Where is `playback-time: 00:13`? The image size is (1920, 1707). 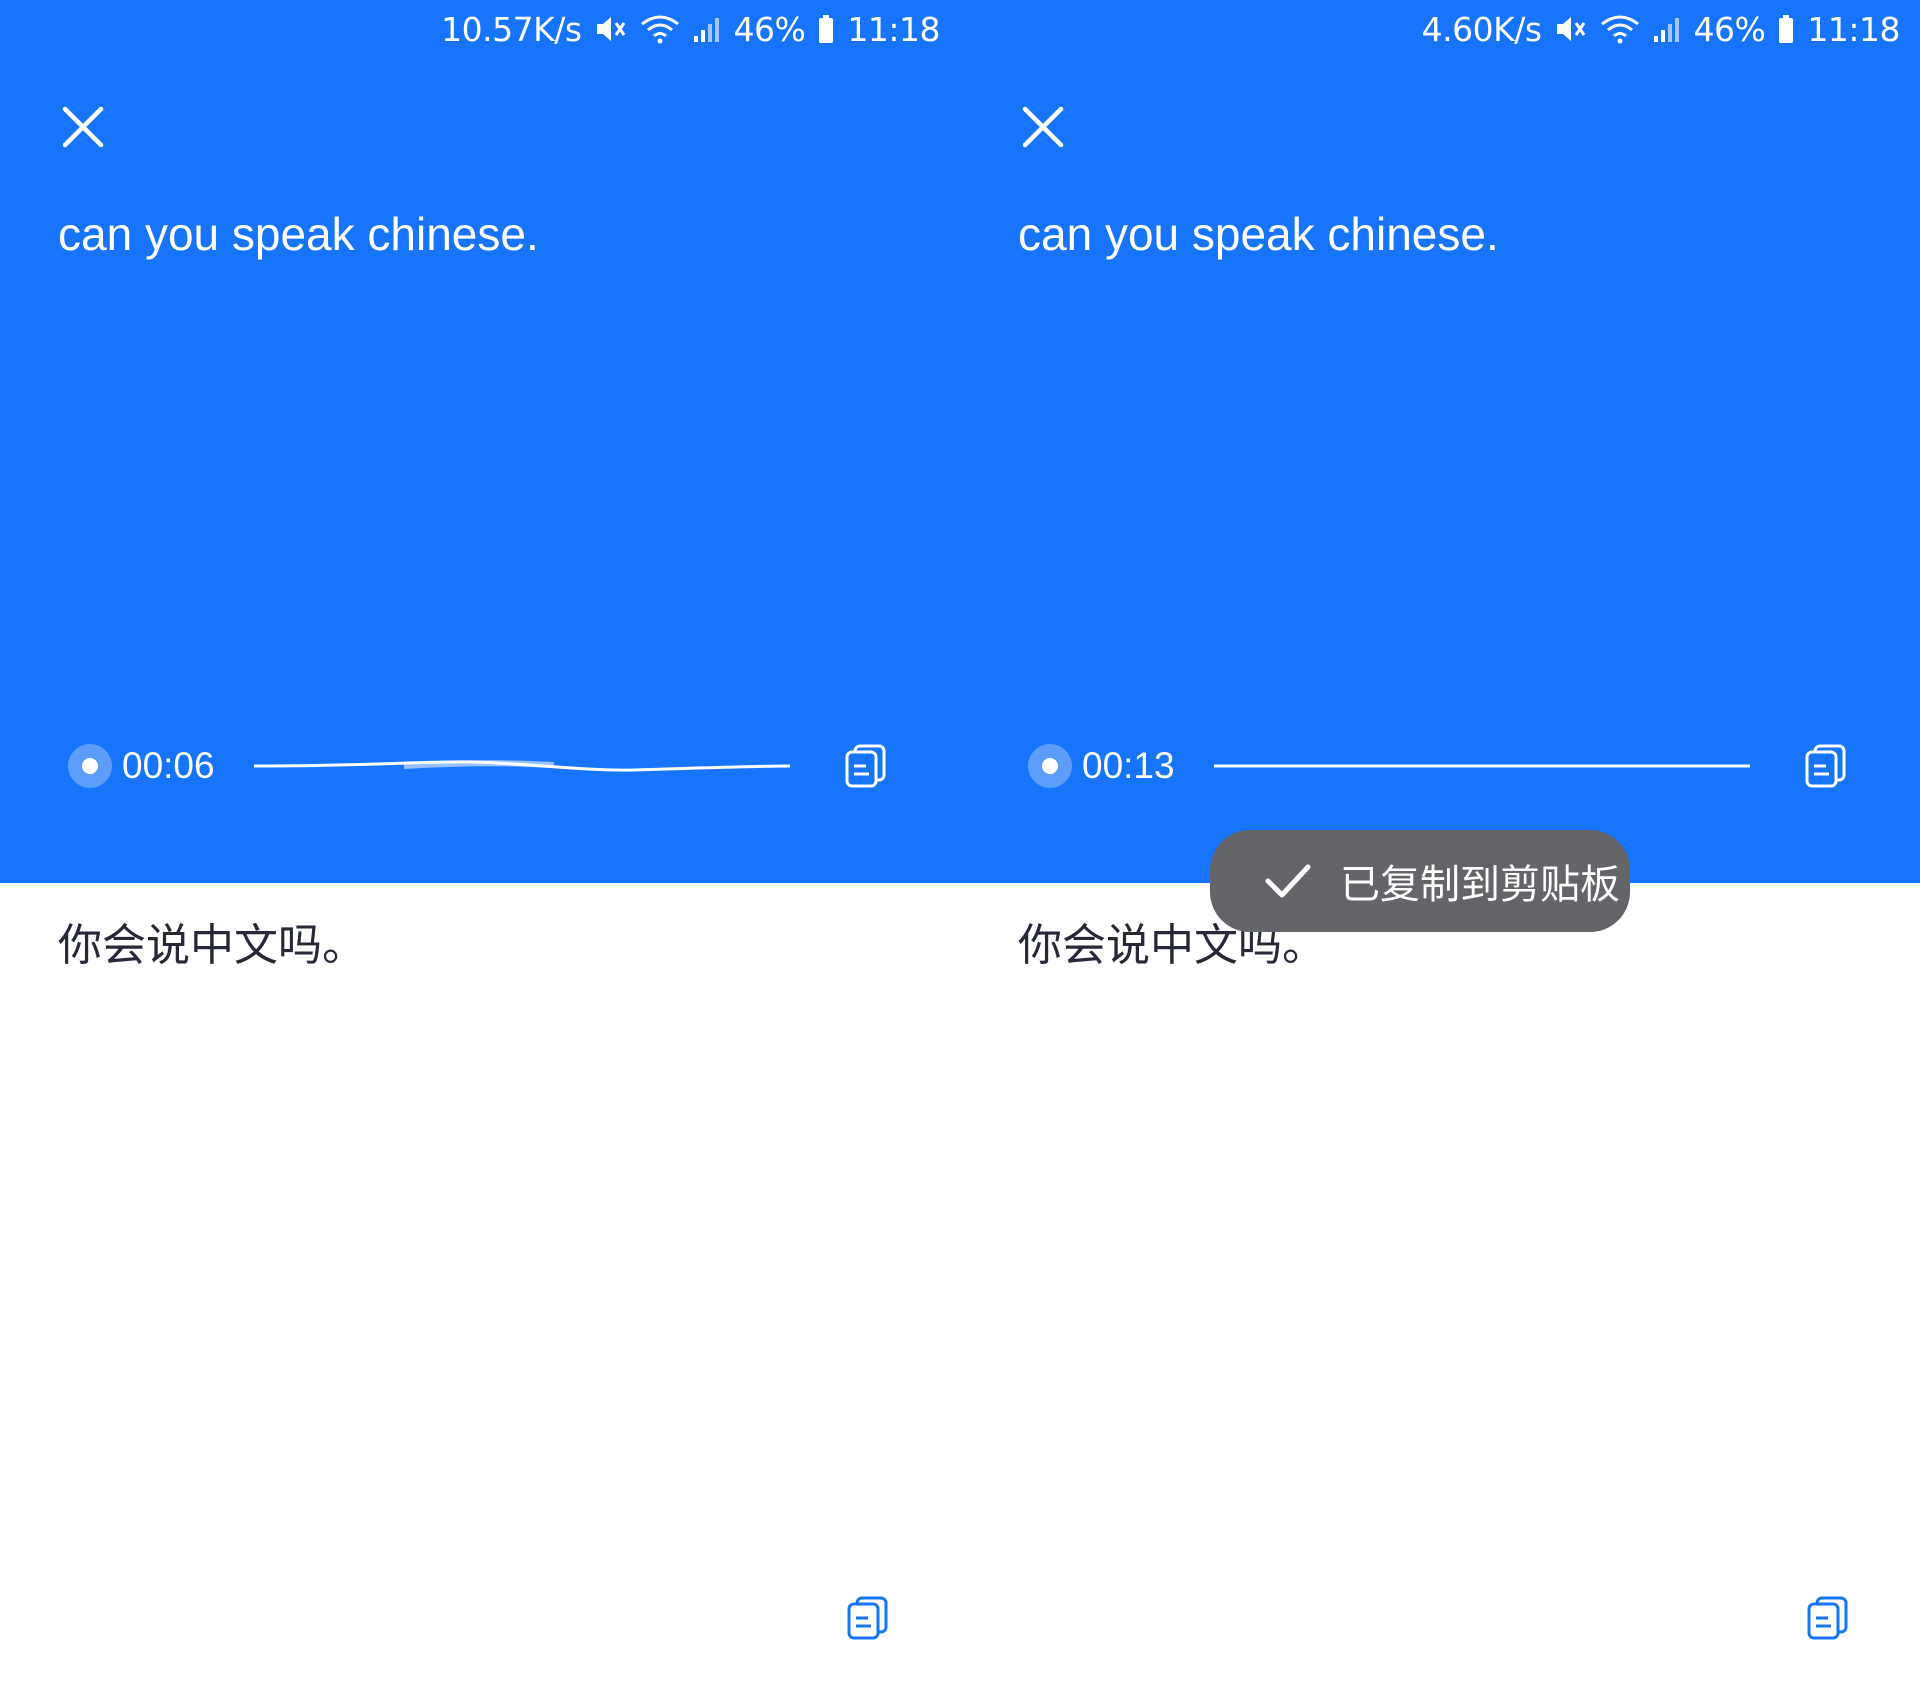 playback-time: 00:13 is located at coordinates (1128, 765).